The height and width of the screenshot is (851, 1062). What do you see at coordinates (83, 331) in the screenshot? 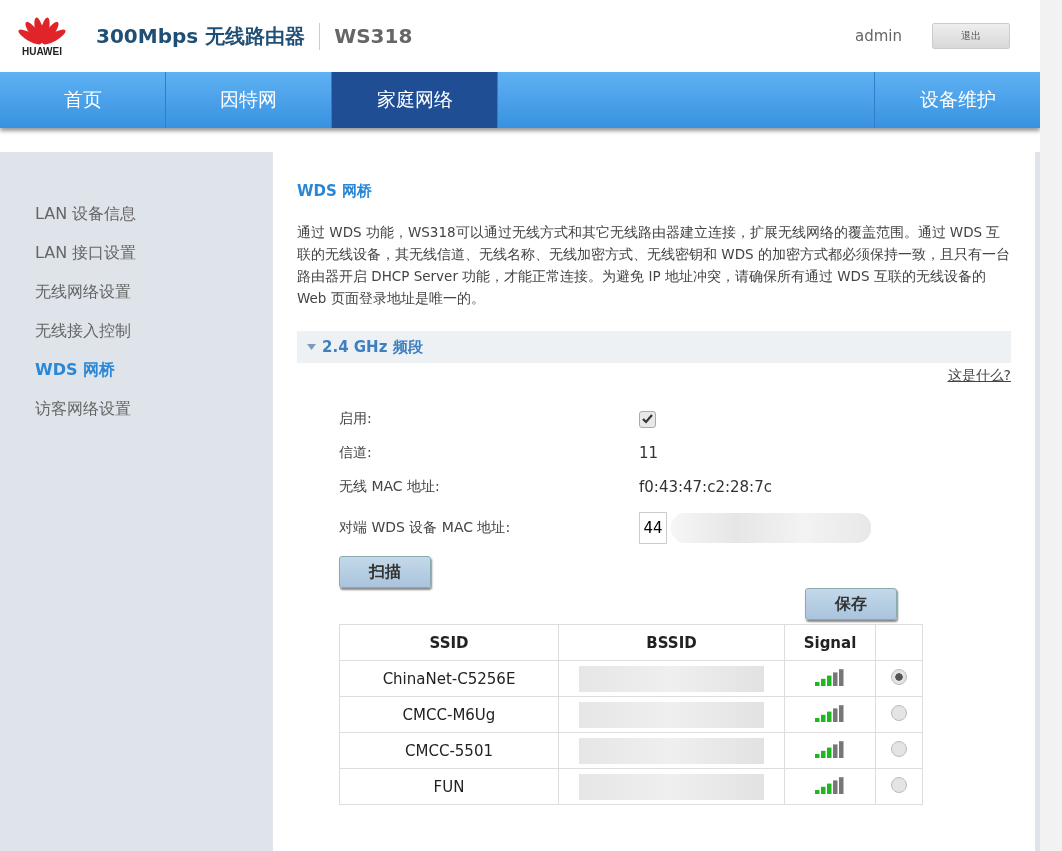
I see `sidebar-item: 无线接入控制` at bounding box center [83, 331].